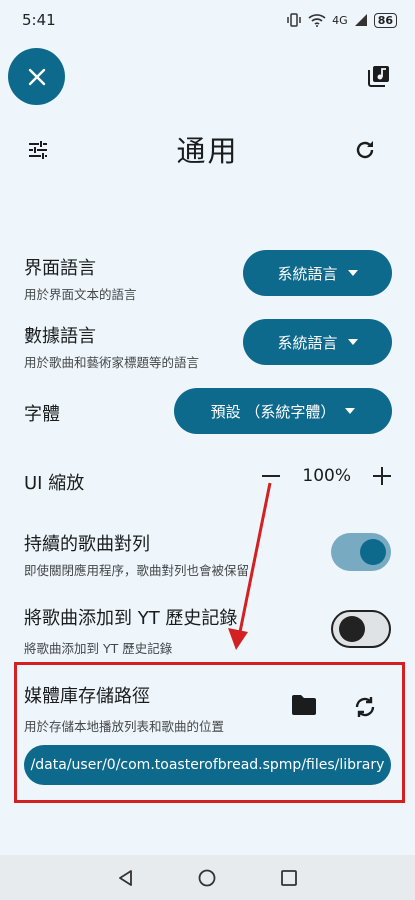 This screenshot has width=415, height=900. I want to click on library-button, so click(379, 76).